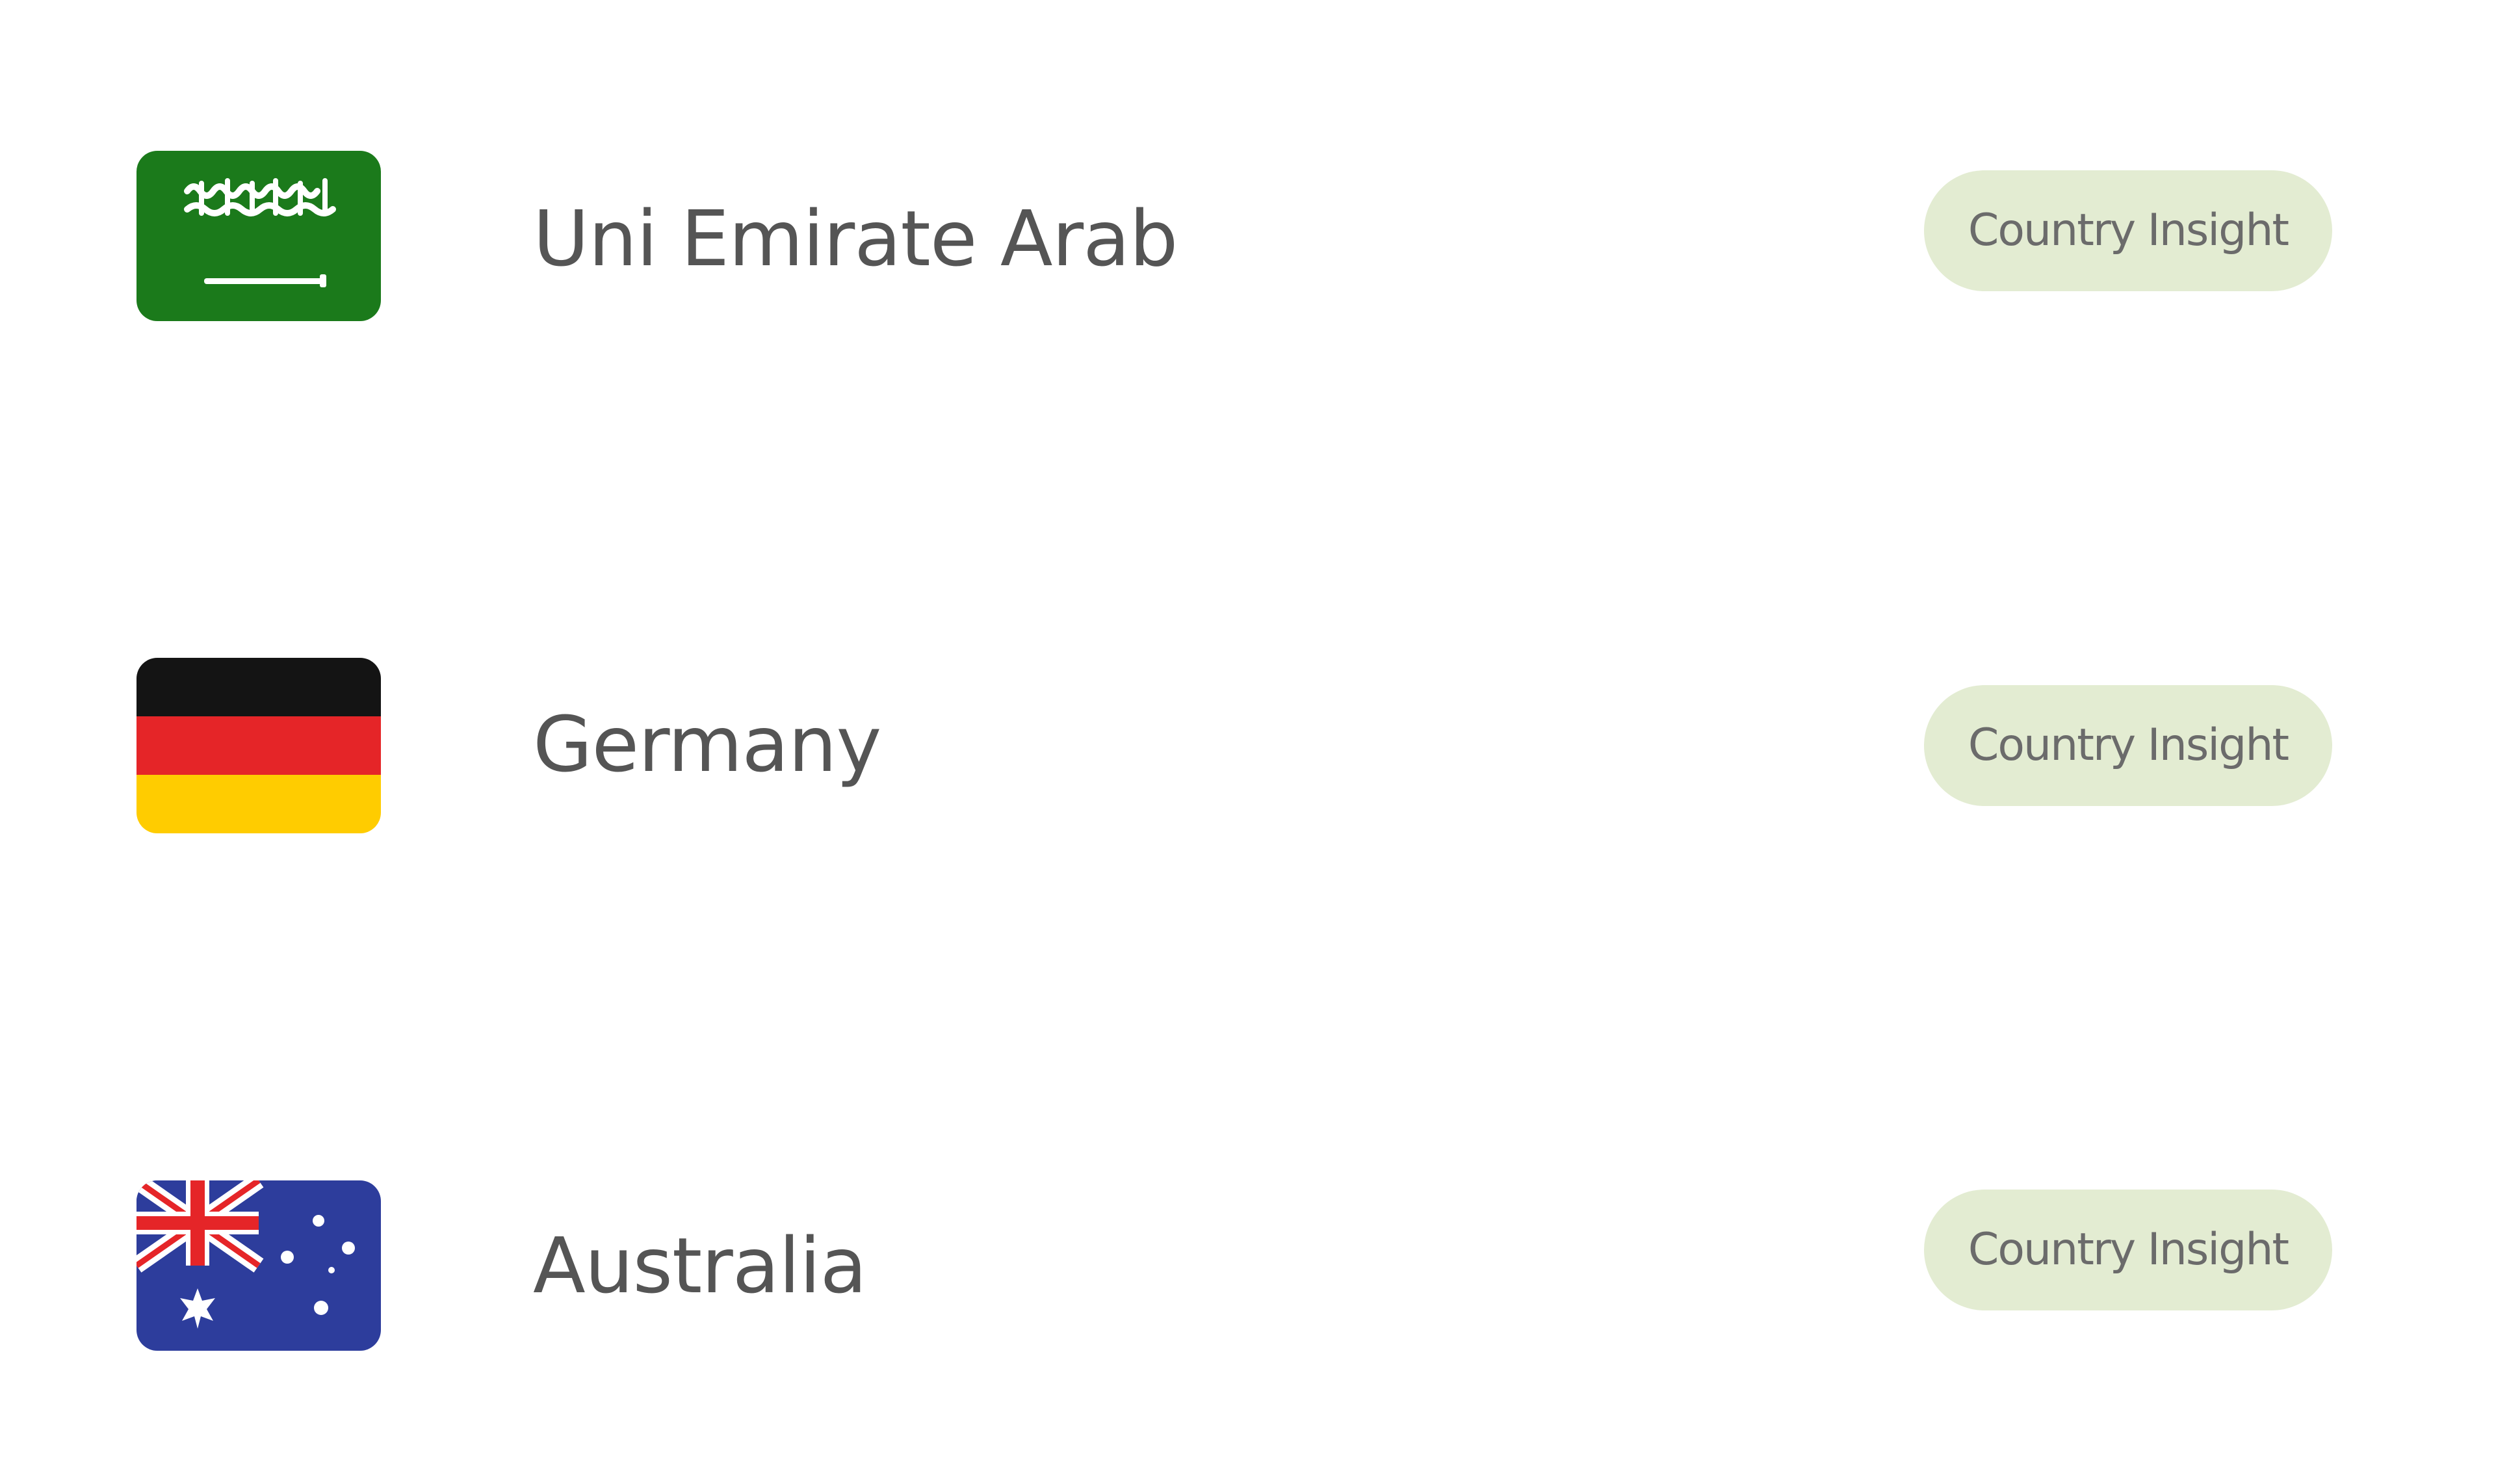 This screenshot has width=2496, height=1484. I want to click on country-name: Australia, so click(700, 1266).